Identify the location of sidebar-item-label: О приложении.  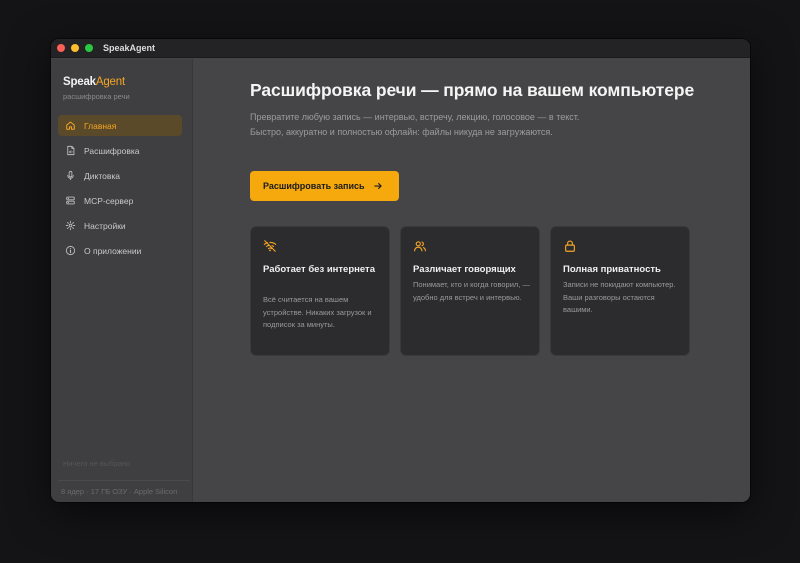
(113, 250).